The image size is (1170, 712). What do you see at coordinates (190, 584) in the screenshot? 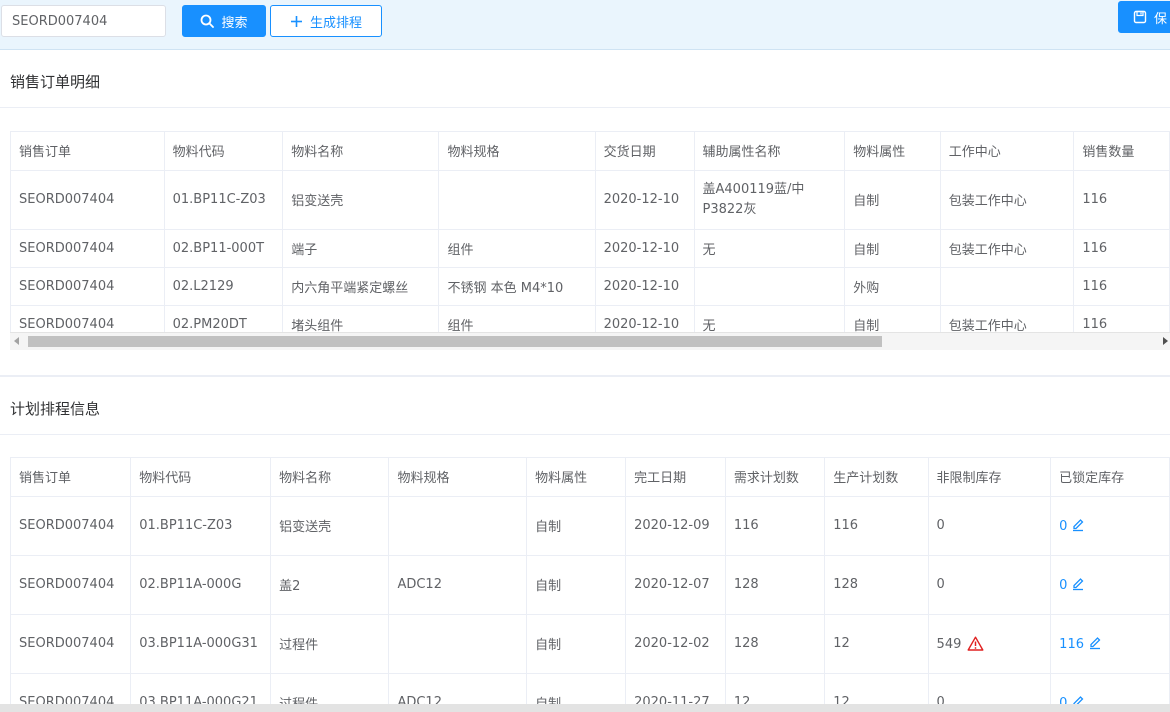
I see `plan-cell-text: 02.BP11A-000G` at bounding box center [190, 584].